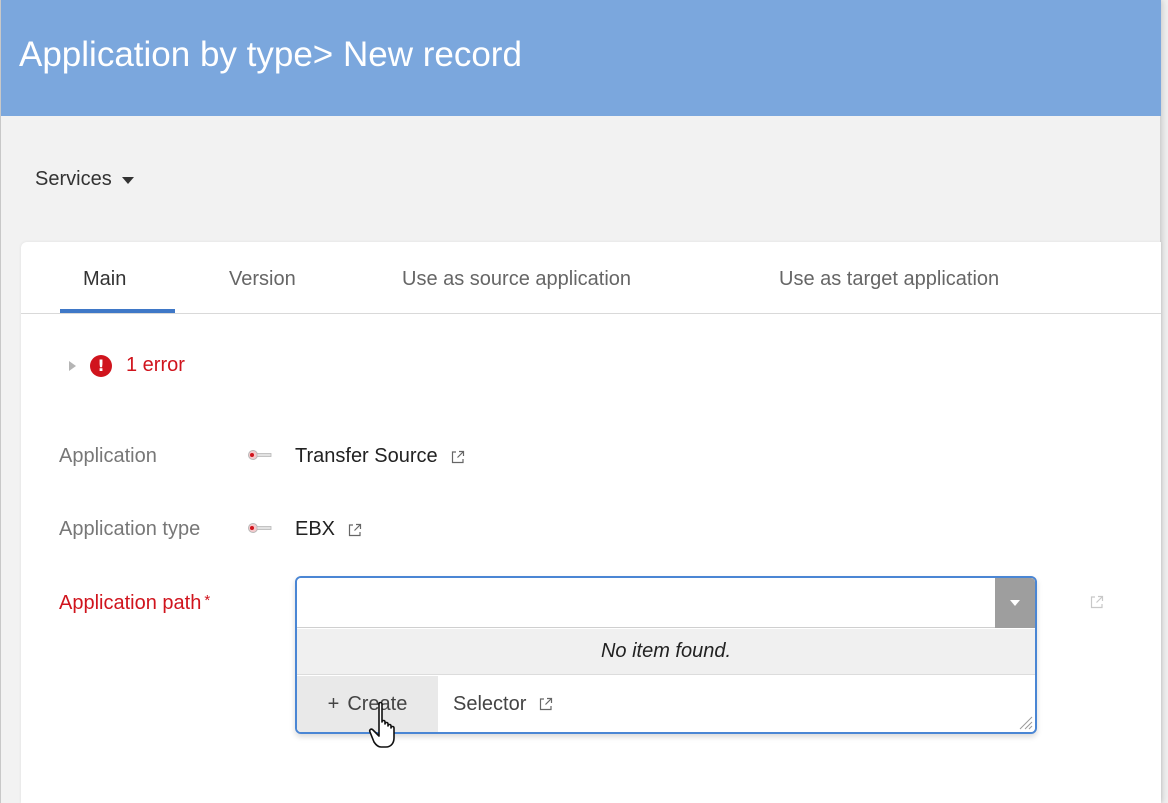  What do you see at coordinates (490, 703) in the screenshot?
I see `selector-label: Selector` at bounding box center [490, 703].